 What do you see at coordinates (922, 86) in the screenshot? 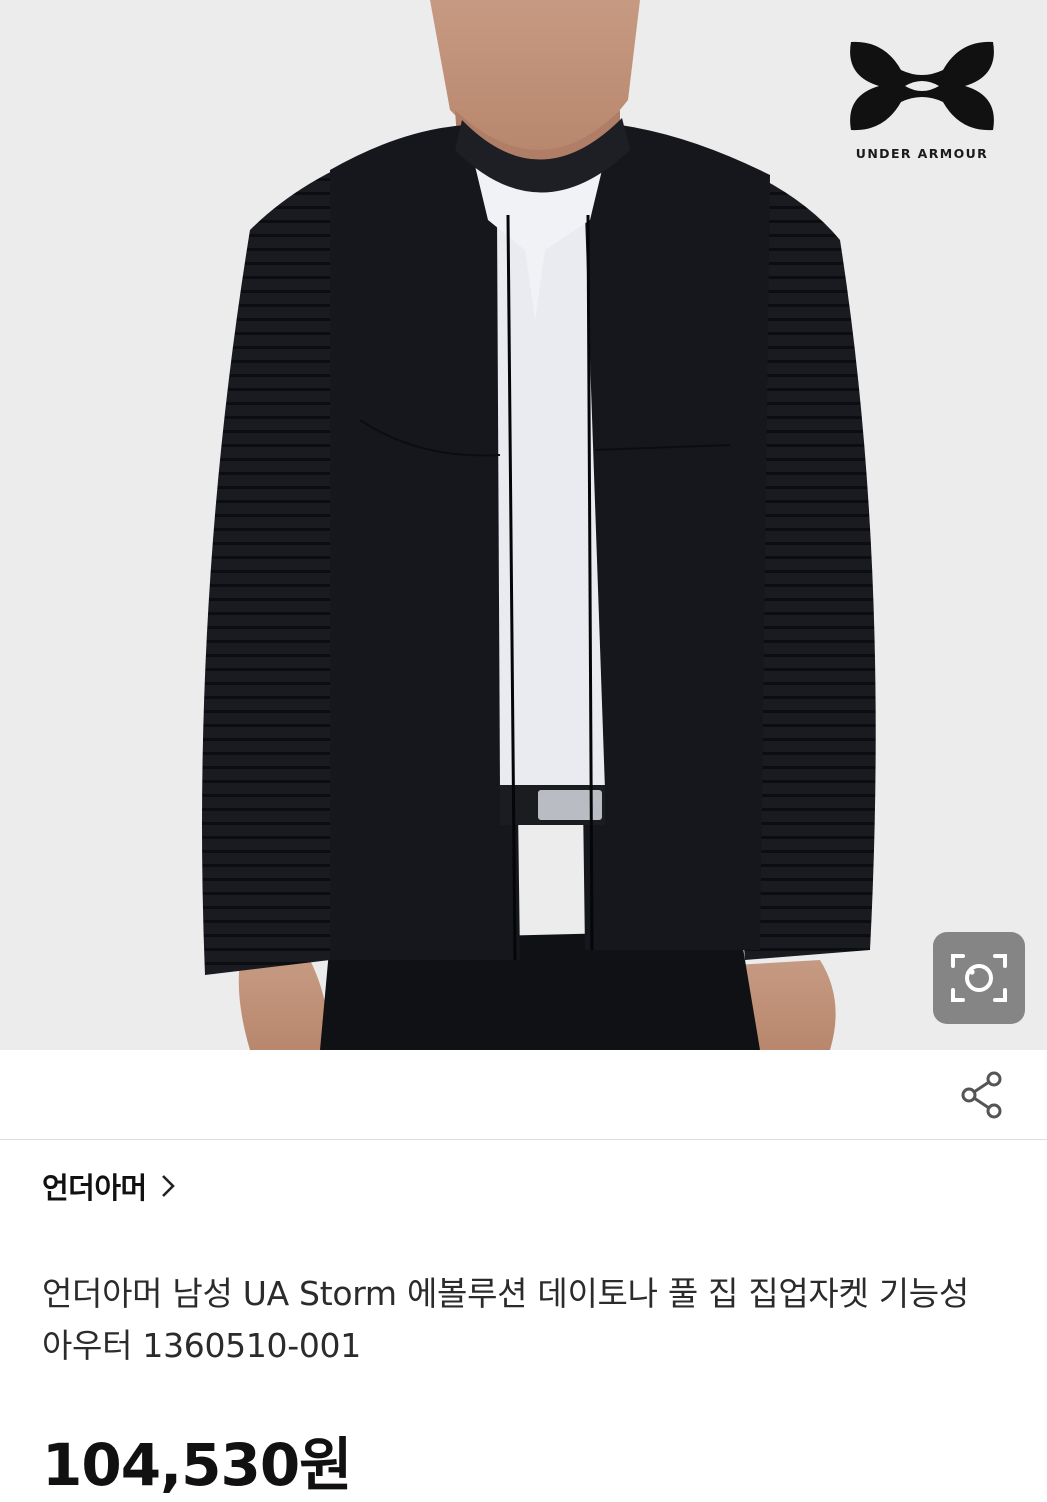
I see `under-armour-logo-icon` at bounding box center [922, 86].